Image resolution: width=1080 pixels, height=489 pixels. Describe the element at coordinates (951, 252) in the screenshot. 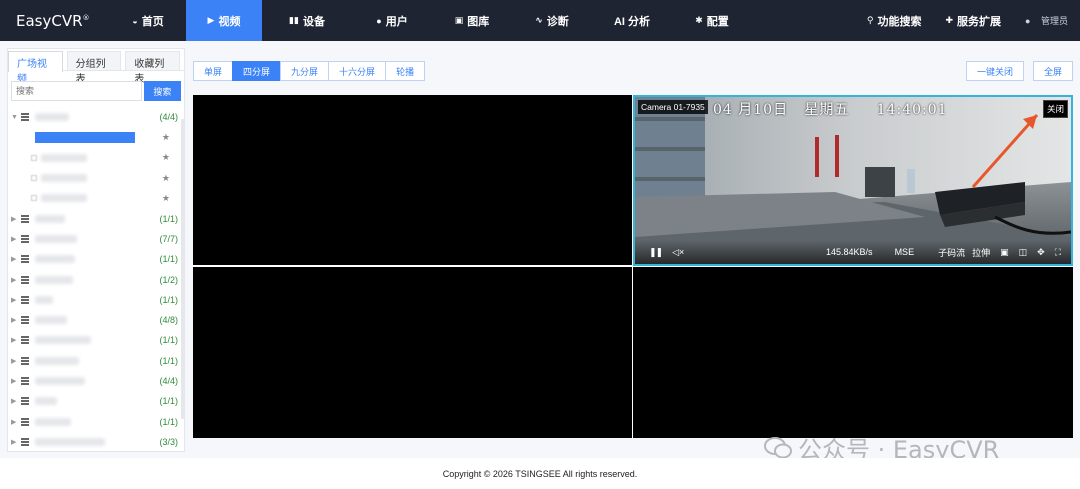

I see `substream-toggle: 子码流` at that location.